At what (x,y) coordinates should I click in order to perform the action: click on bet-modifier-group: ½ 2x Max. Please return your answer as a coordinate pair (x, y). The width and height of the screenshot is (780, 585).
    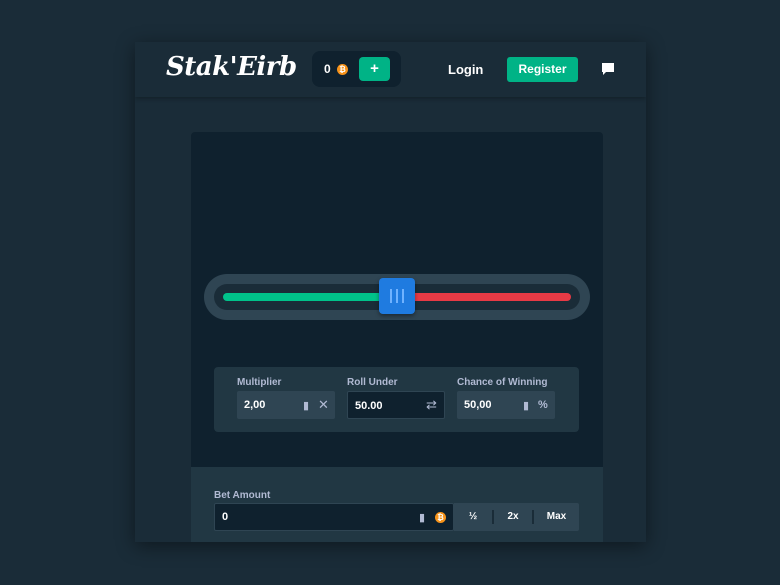
    Looking at the image, I should click on (516, 517).